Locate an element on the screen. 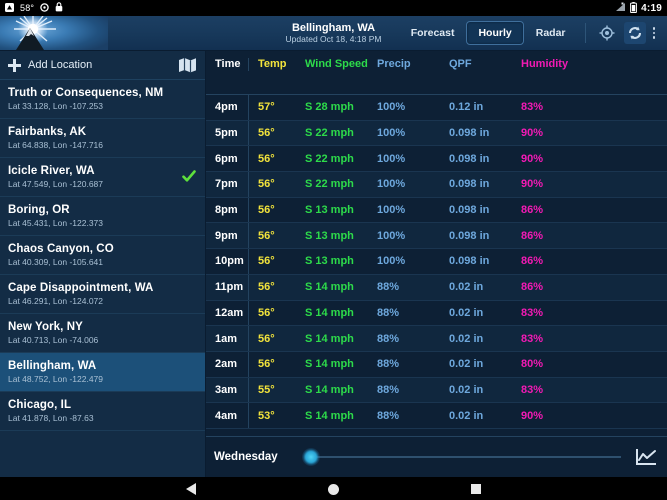 Image resolution: width=667 pixels, height=500 pixels. cell-time: 8pm is located at coordinates (226, 210).